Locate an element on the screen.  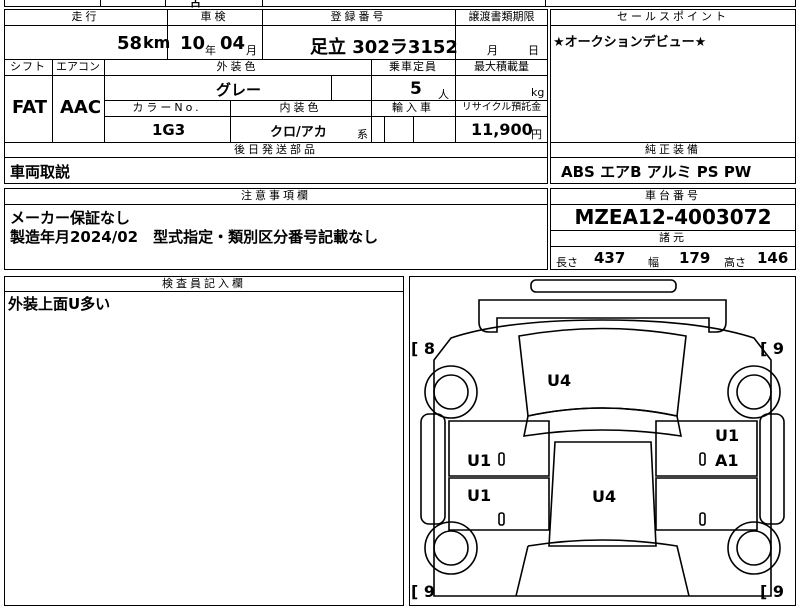
color-no-value: 1G3 is located at coordinates (169, 130).